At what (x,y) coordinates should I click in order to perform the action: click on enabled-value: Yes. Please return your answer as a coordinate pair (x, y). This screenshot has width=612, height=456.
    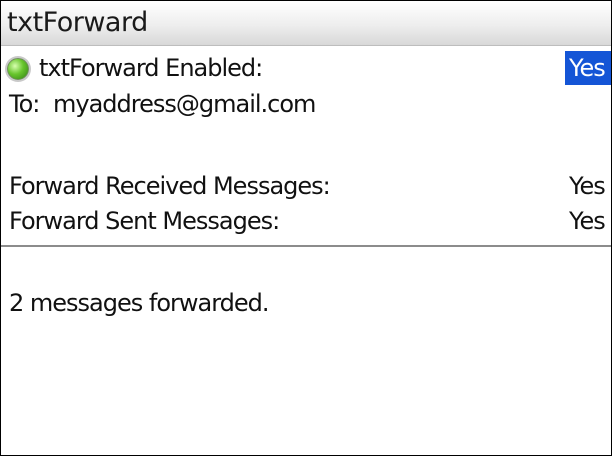
    Looking at the image, I should click on (588, 68).